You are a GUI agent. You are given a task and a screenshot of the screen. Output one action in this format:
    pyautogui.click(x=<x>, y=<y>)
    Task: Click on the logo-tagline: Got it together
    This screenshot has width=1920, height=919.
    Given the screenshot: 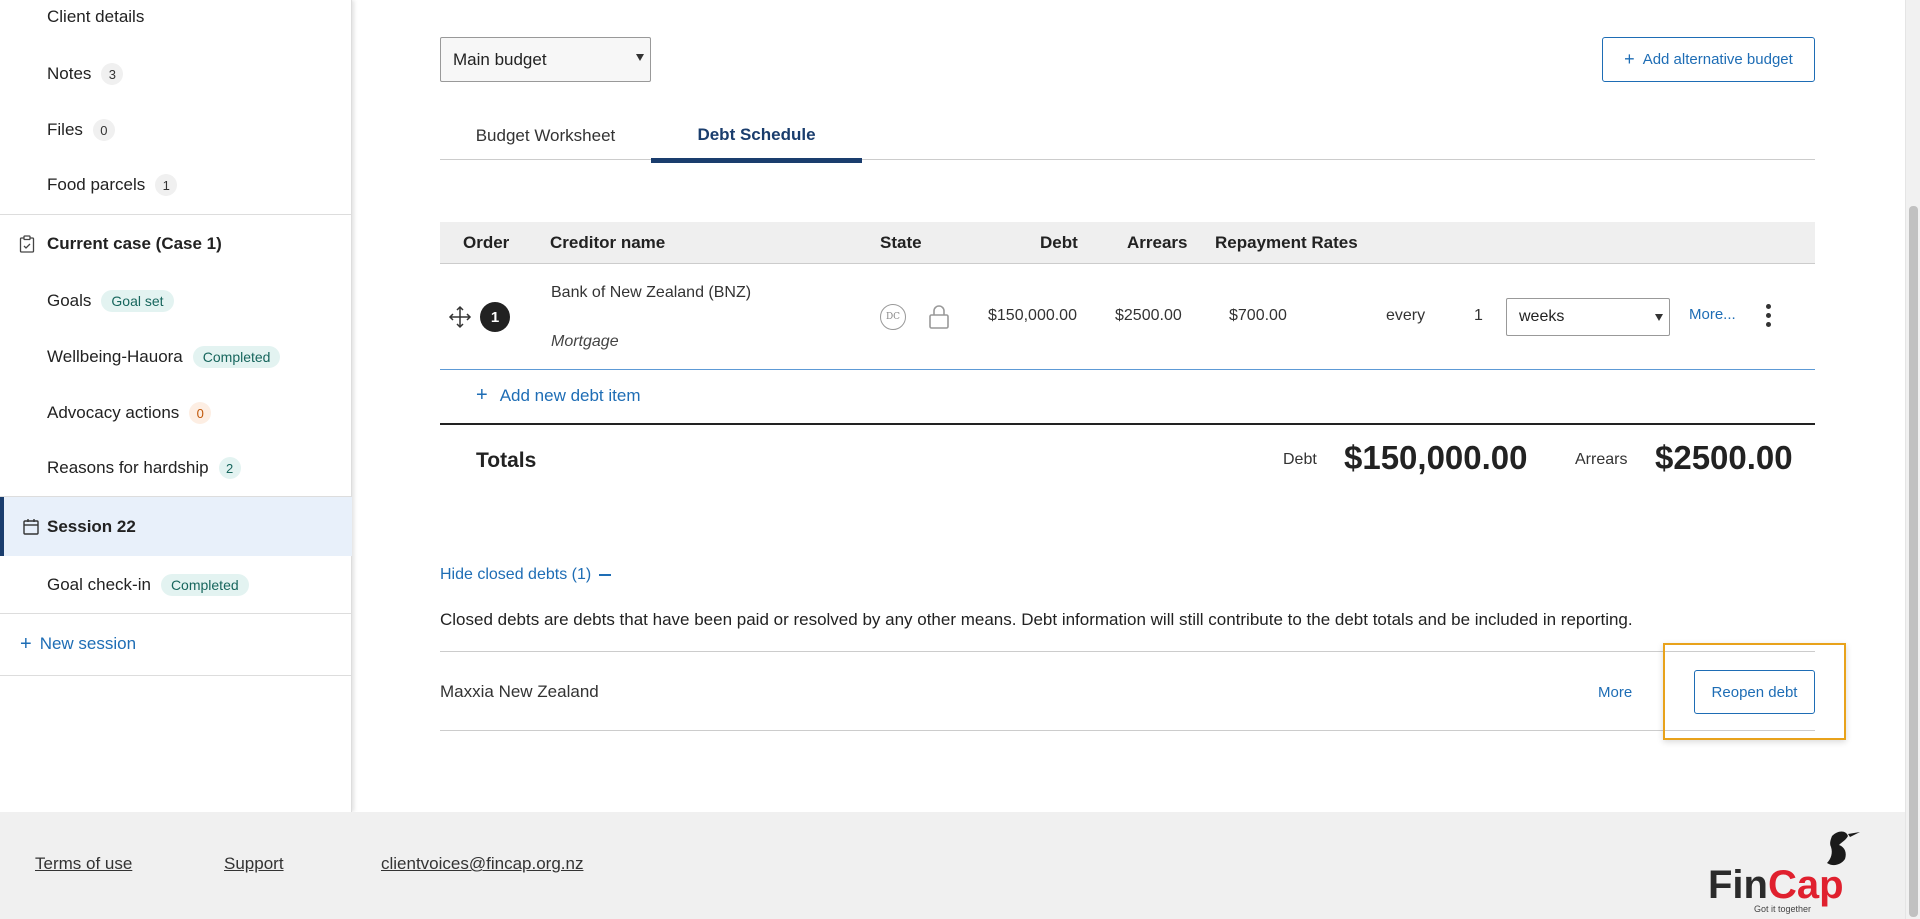 What is the action you would take?
    pyautogui.click(x=1782, y=909)
    